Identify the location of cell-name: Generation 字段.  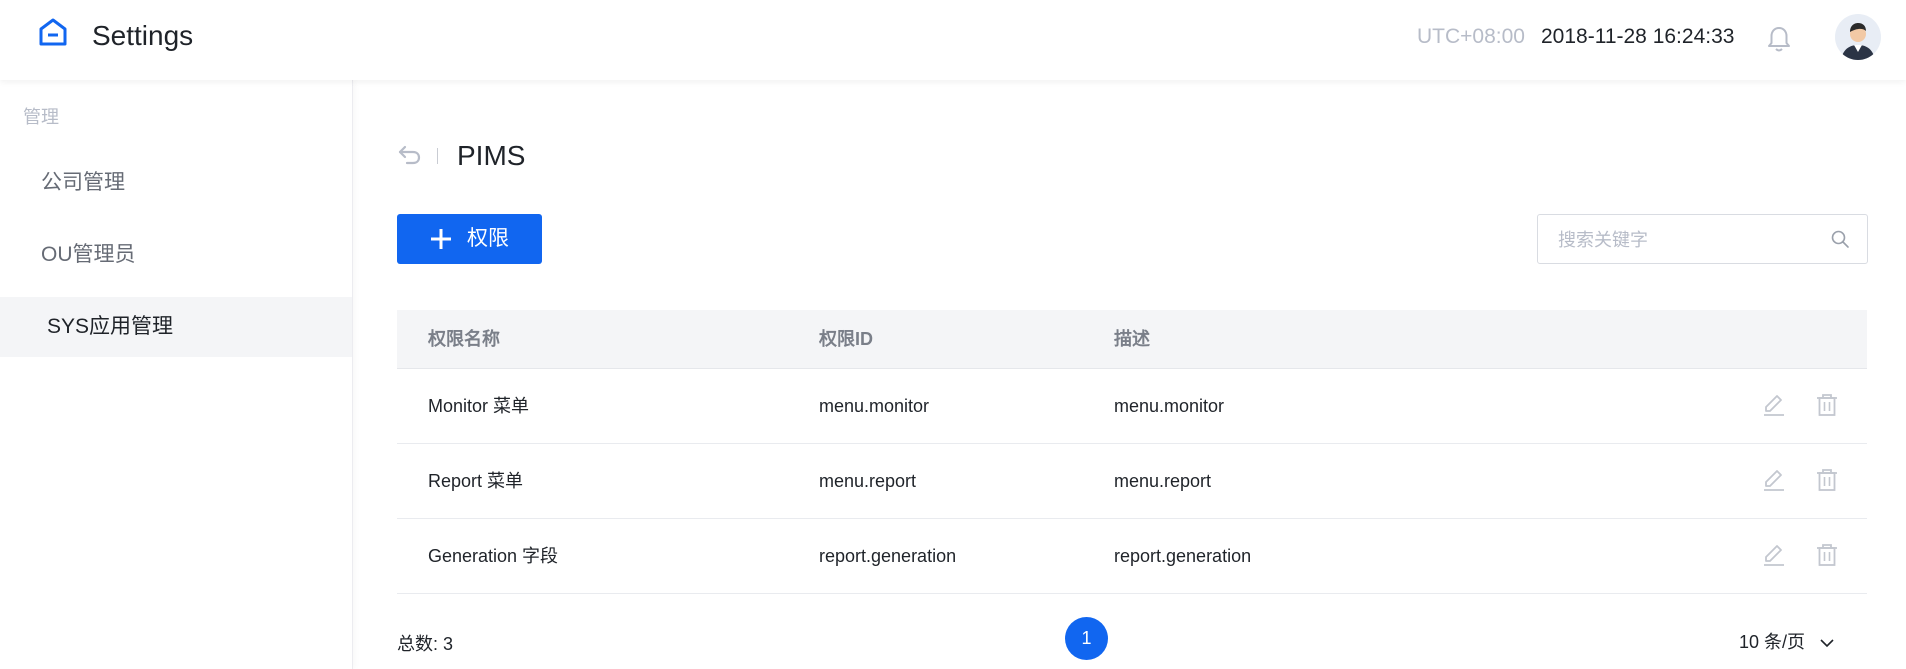
(493, 556).